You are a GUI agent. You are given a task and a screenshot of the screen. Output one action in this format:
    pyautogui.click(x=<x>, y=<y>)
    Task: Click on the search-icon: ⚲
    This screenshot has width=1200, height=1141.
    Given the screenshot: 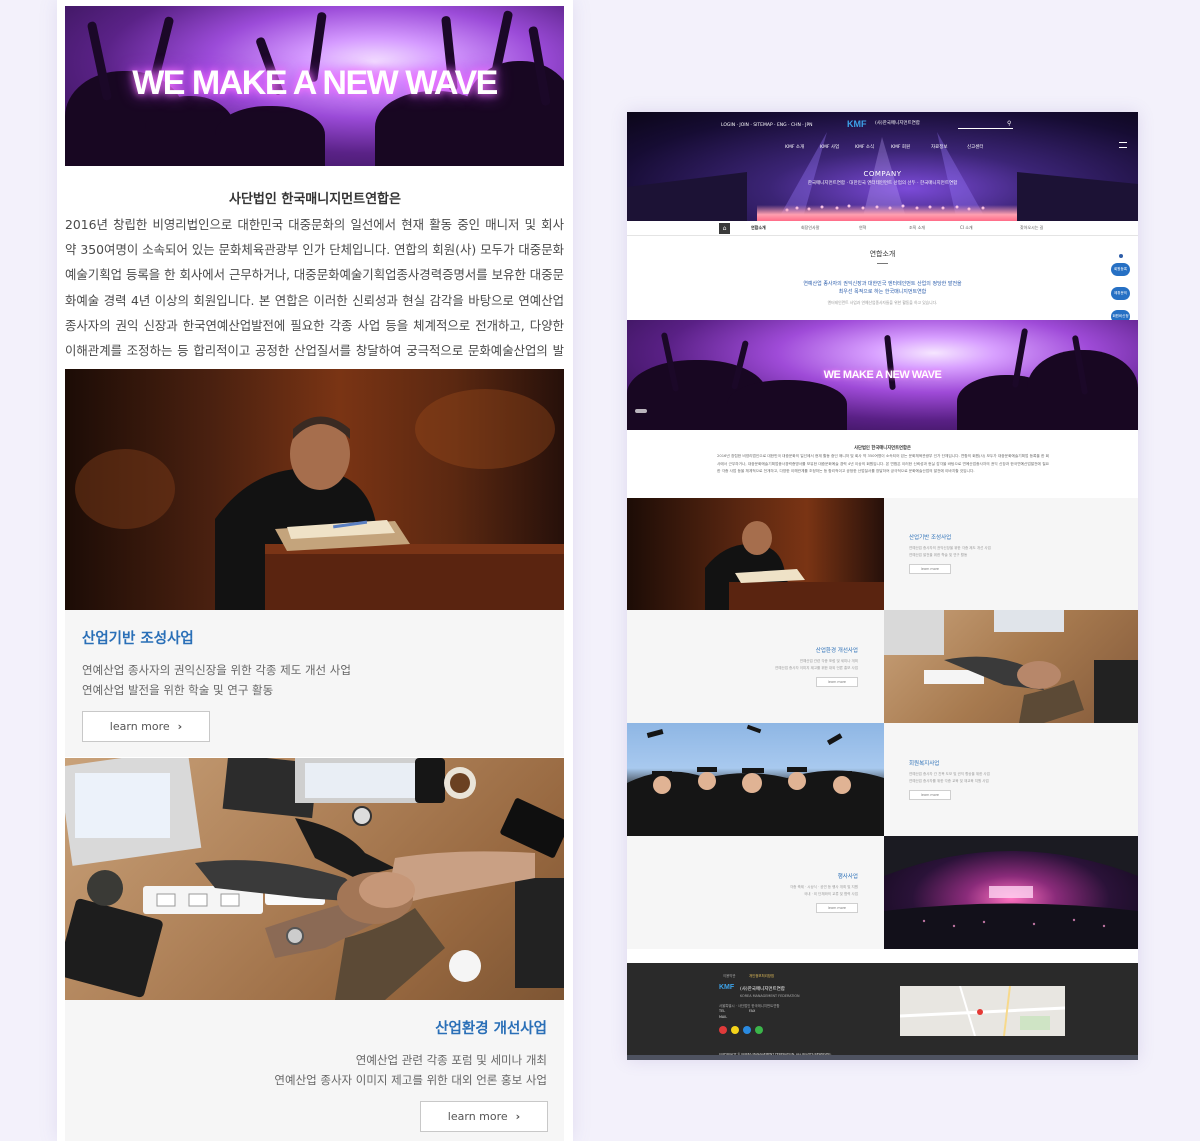 What is the action you would take?
    pyautogui.click(x=1009, y=123)
    